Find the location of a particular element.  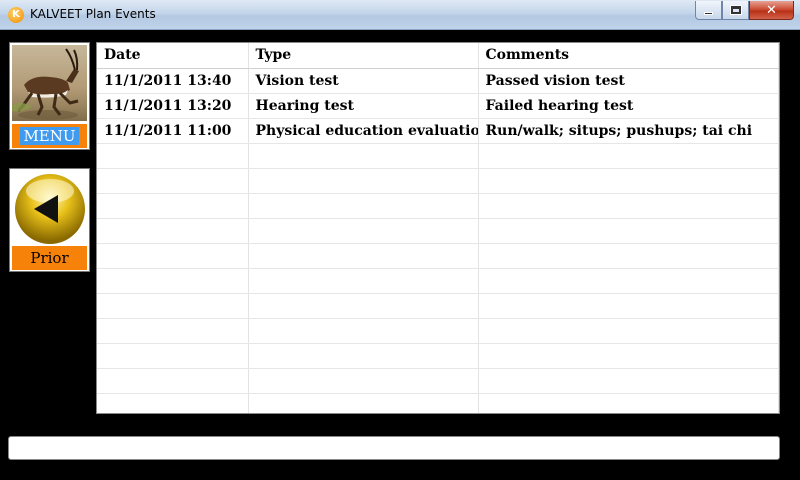

cell-date: 11/1/2011 13:20 is located at coordinates (173, 106).